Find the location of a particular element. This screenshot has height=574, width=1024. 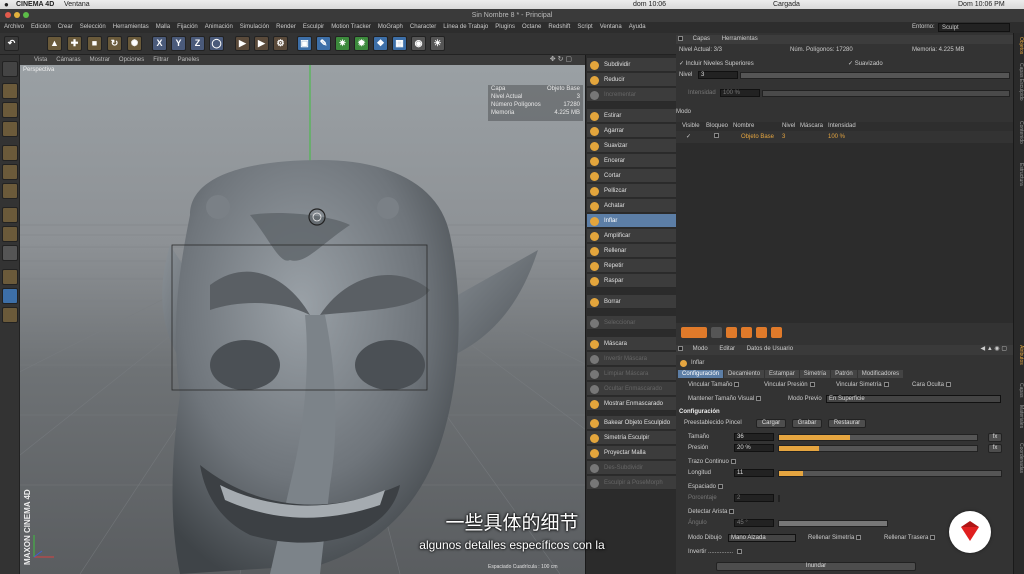

polygons-mode-icon is located at coordinates (10, 191).